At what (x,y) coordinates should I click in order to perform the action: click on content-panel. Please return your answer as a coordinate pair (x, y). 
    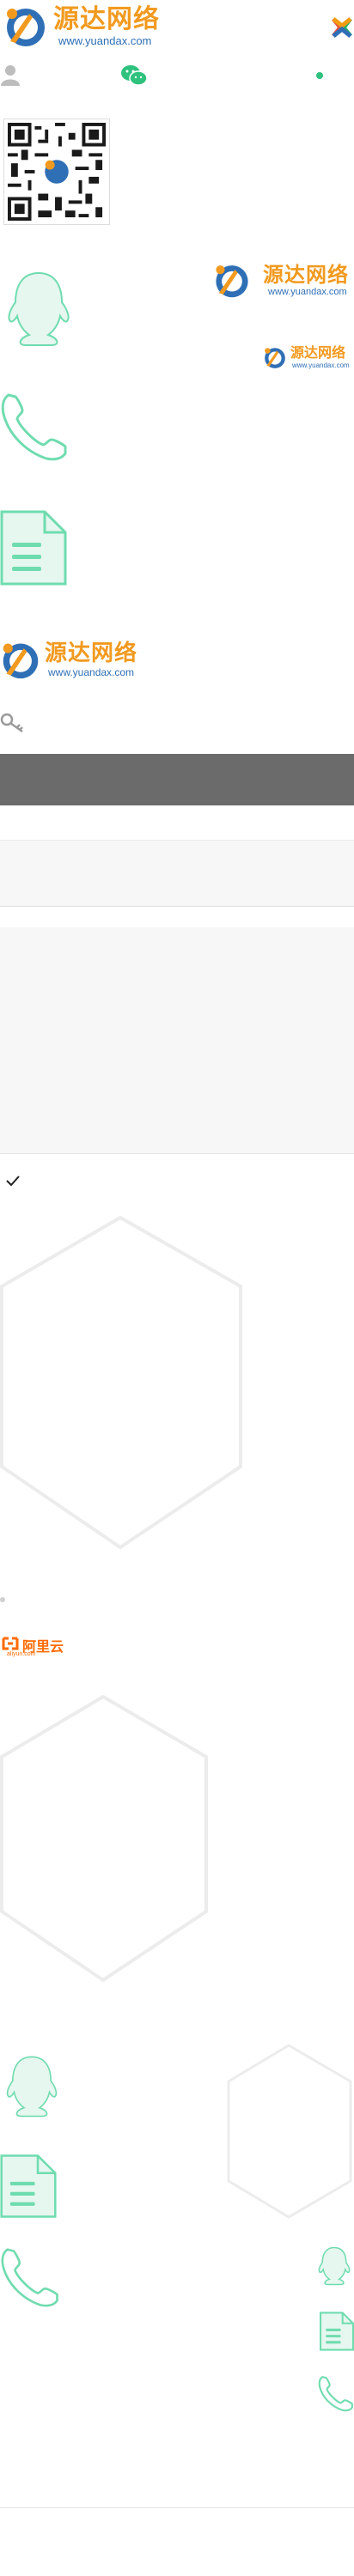
    Looking at the image, I should click on (177, 1041).